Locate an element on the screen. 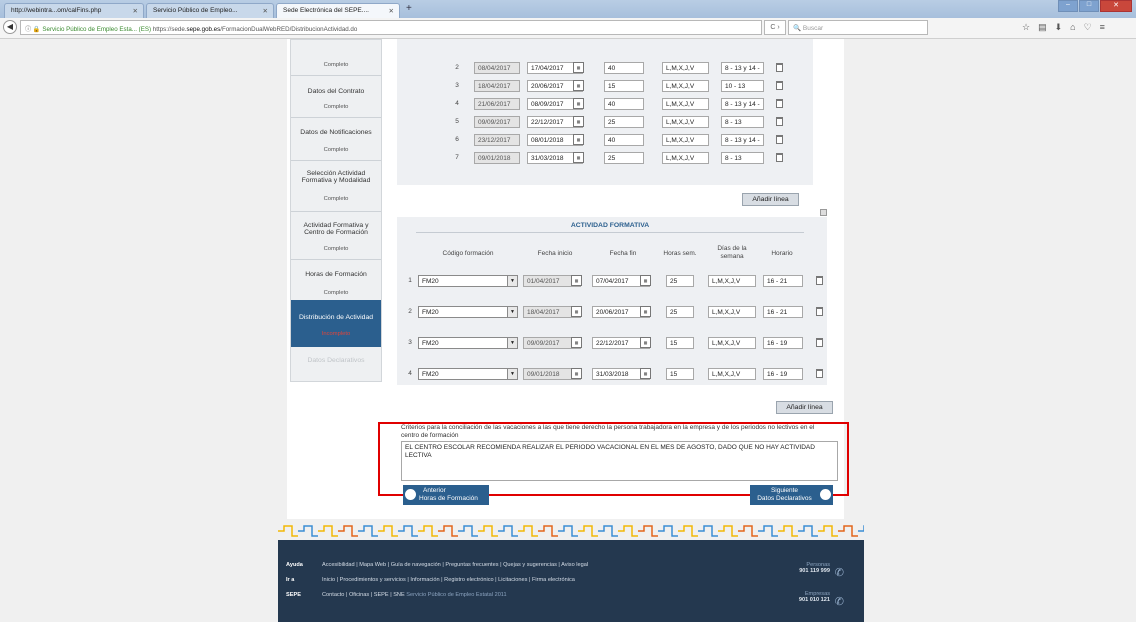 This screenshot has height=622, width=1136. browser-tab-active: Sede Electrónica del SEPE.... ✕ is located at coordinates (338, 10).